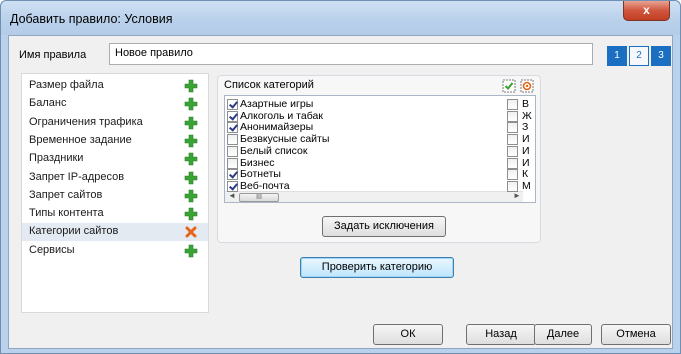 Image resolution: width=681 pixels, height=354 pixels. I want to click on set-exceptions-button: Задать исключения, so click(384, 226).